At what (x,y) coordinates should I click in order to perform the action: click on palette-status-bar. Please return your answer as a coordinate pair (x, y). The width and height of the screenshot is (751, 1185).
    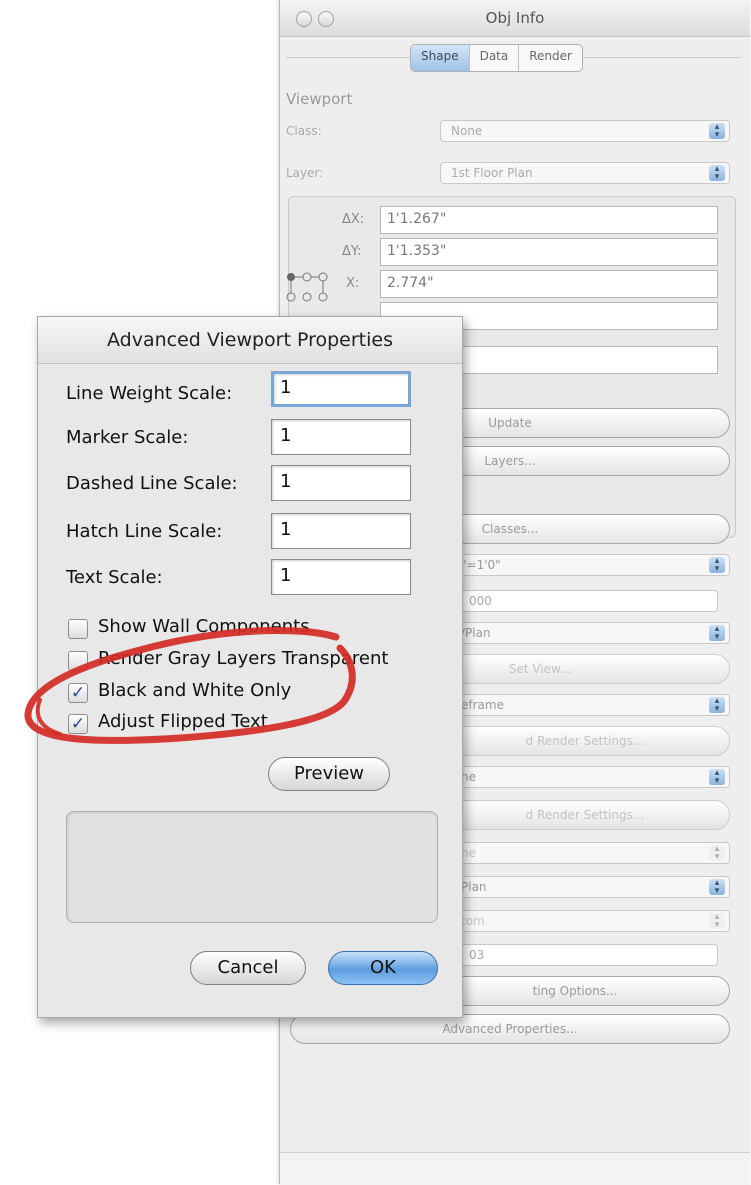
    Looking at the image, I should click on (515, 1168).